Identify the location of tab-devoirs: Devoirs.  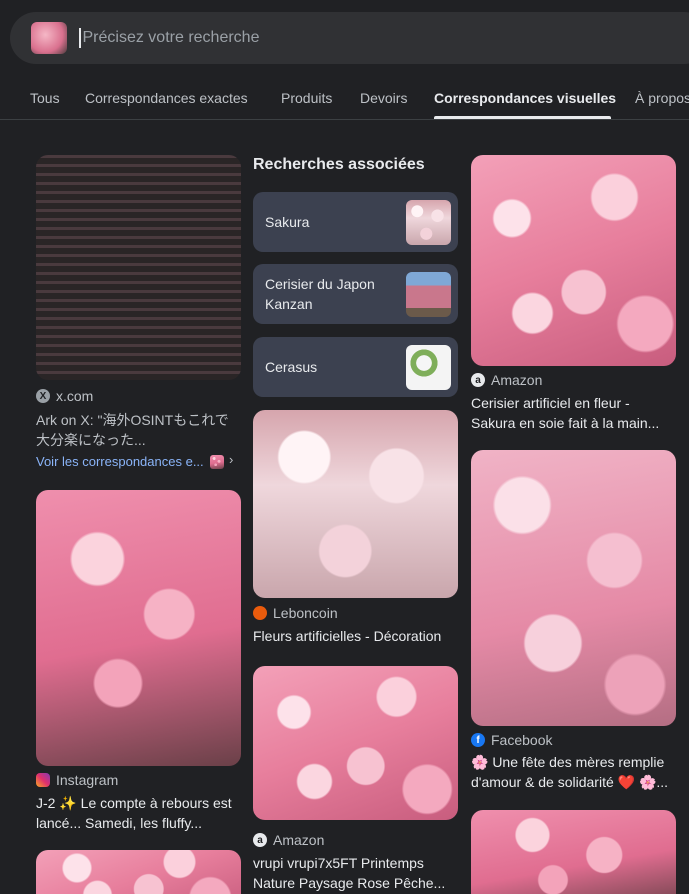
(383, 98).